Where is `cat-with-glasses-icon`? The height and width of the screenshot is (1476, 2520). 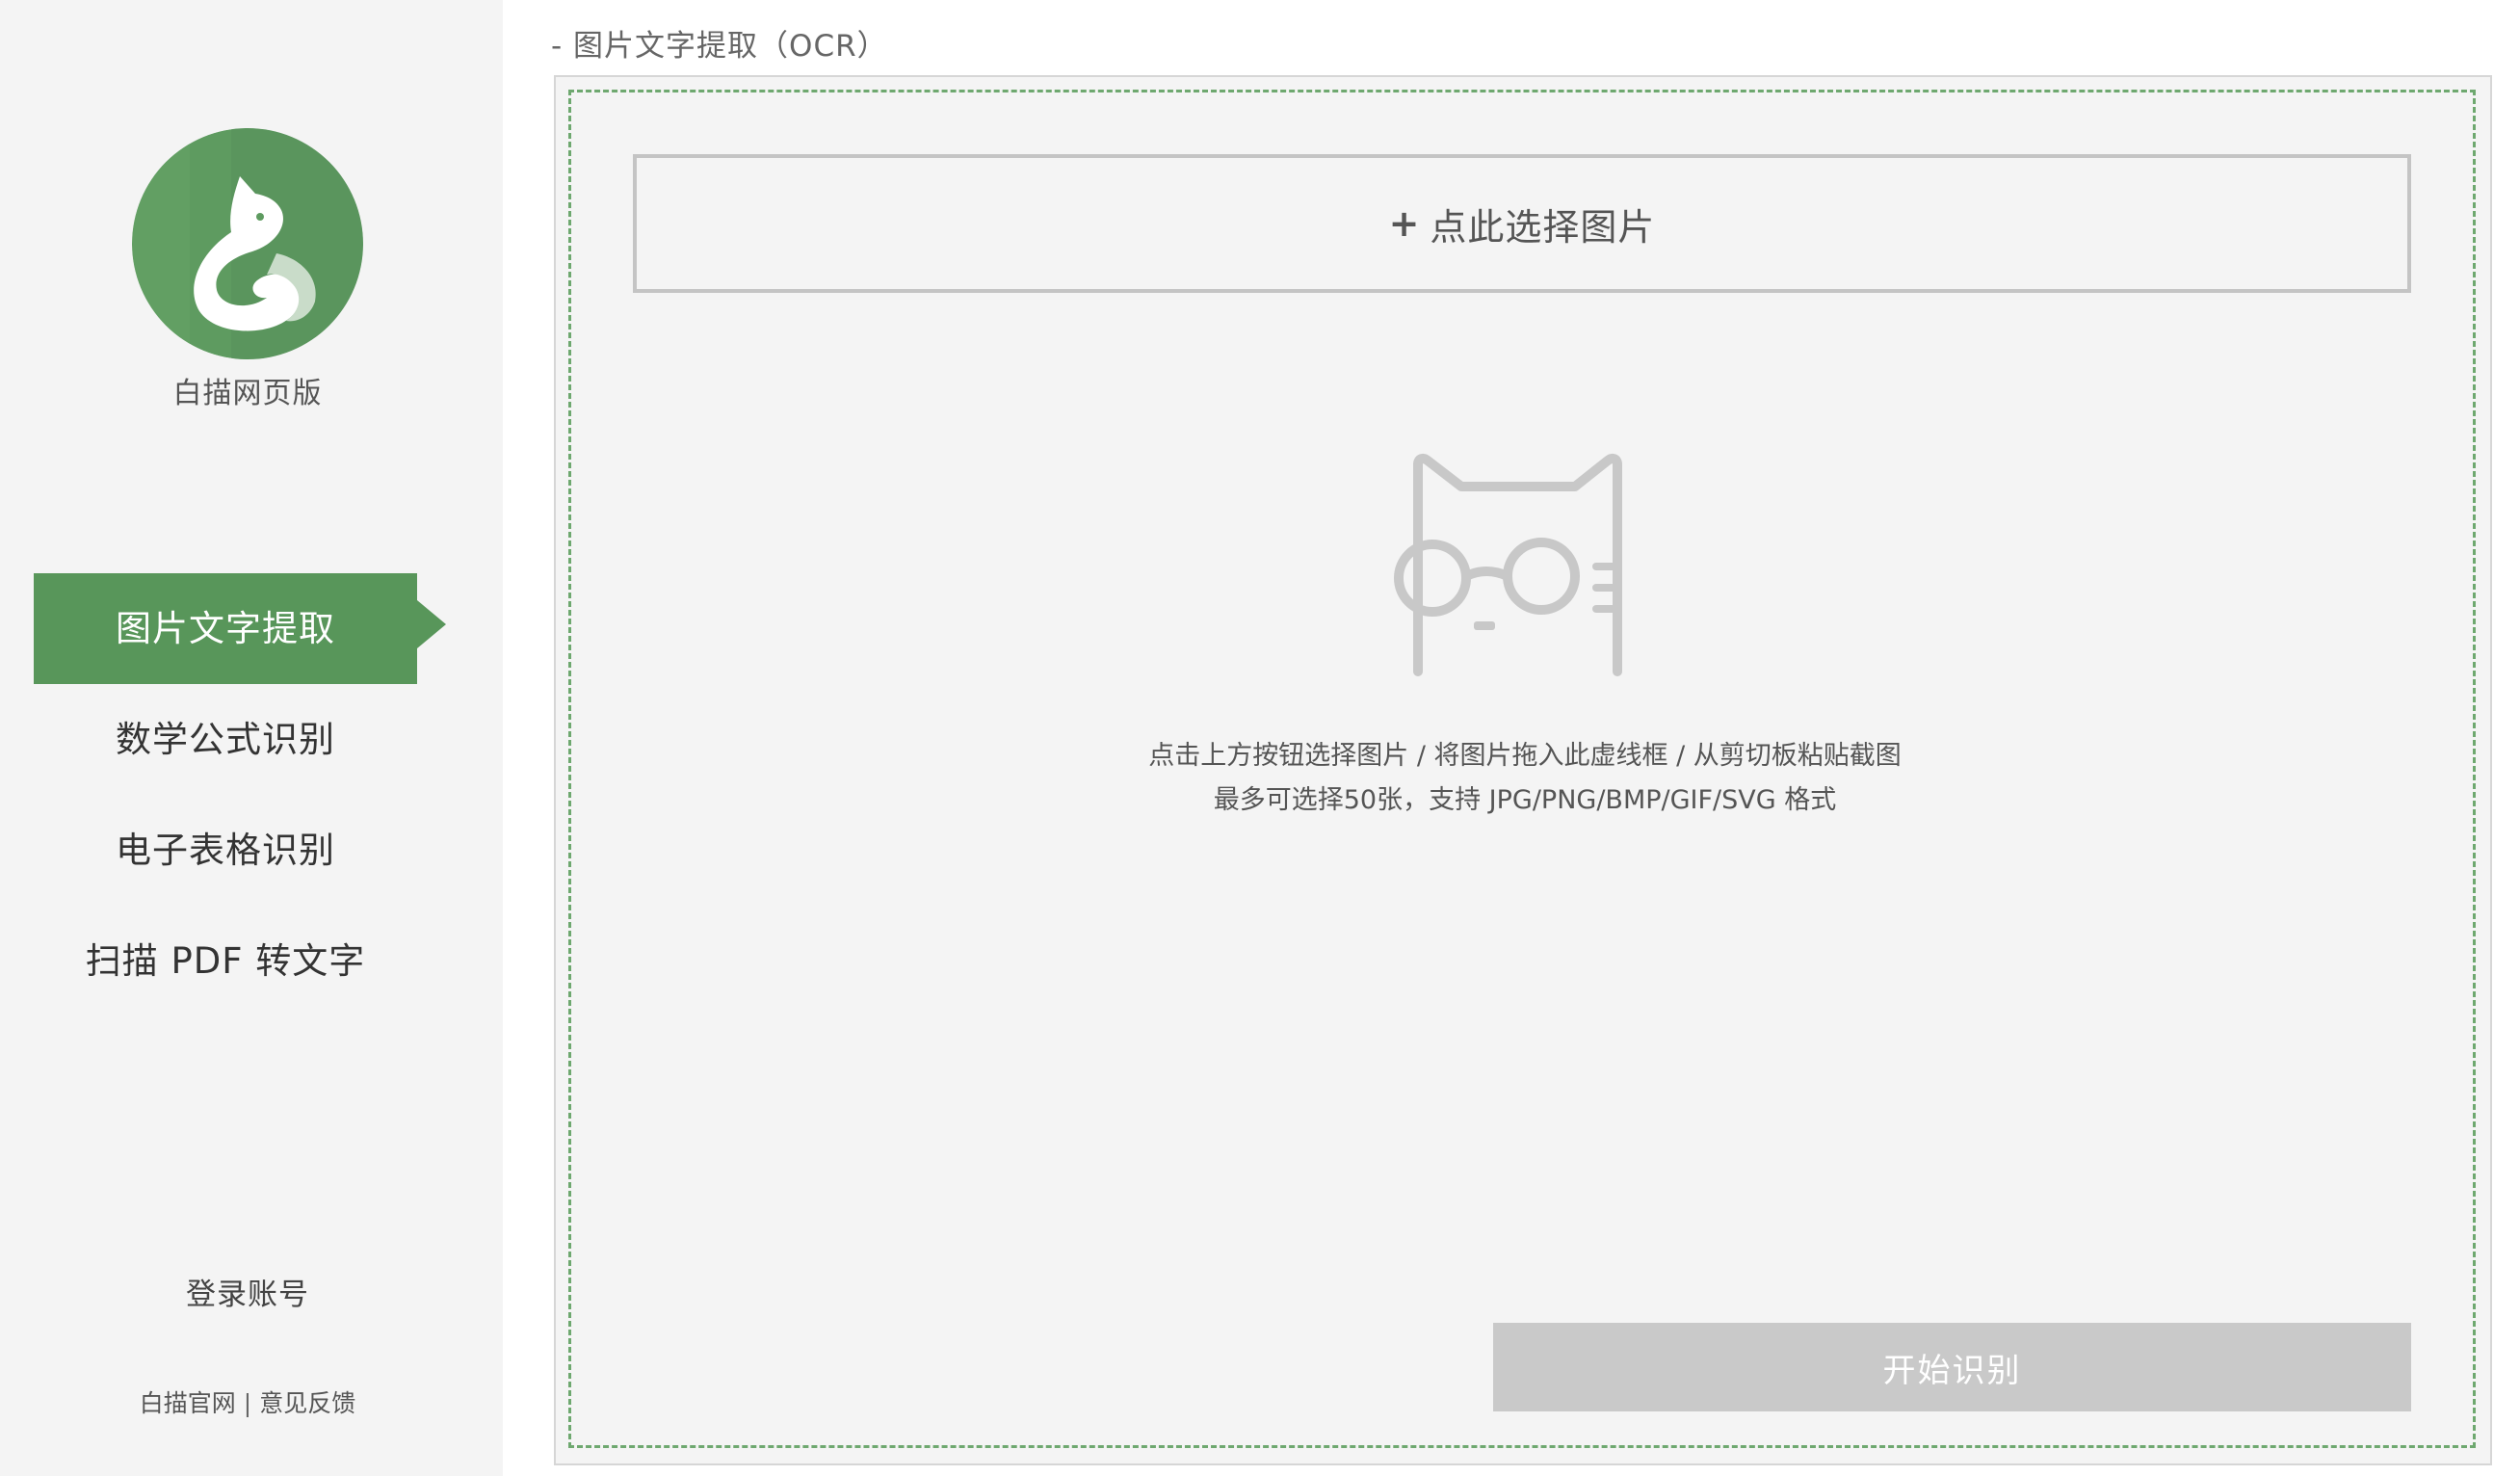
cat-with-glasses-icon is located at coordinates (1508, 564).